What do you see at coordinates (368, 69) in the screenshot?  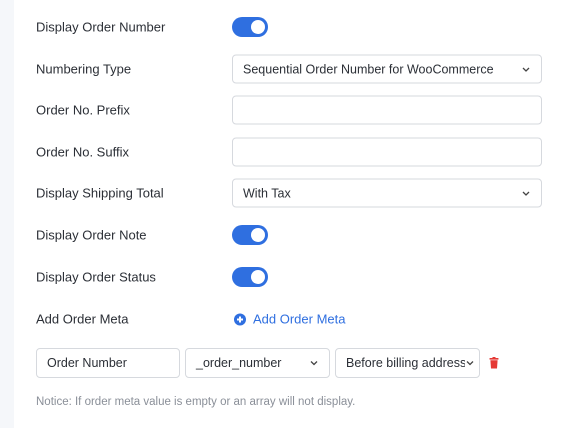 I see `numbering-type-value: Sequential Order Number for WooCommerce` at bounding box center [368, 69].